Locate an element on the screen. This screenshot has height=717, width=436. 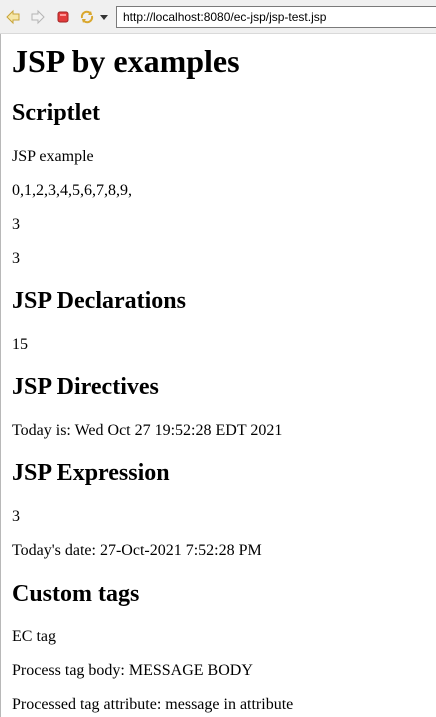
expression-line-2: Today's date: 27-Oct-2021 7:52:28 PM is located at coordinates (137, 550).